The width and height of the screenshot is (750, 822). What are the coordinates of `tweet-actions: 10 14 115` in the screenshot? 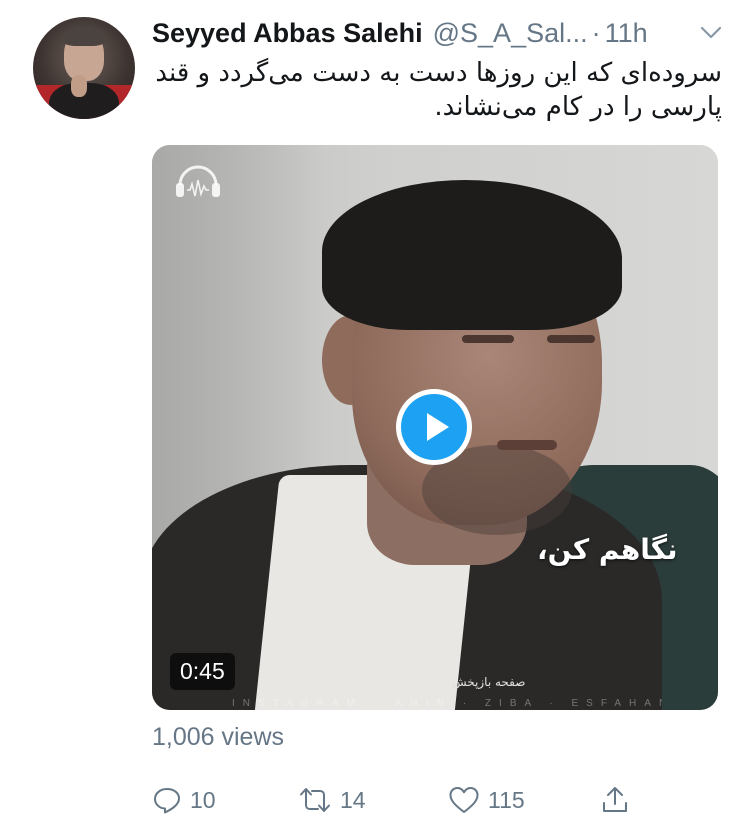 It's located at (397, 800).